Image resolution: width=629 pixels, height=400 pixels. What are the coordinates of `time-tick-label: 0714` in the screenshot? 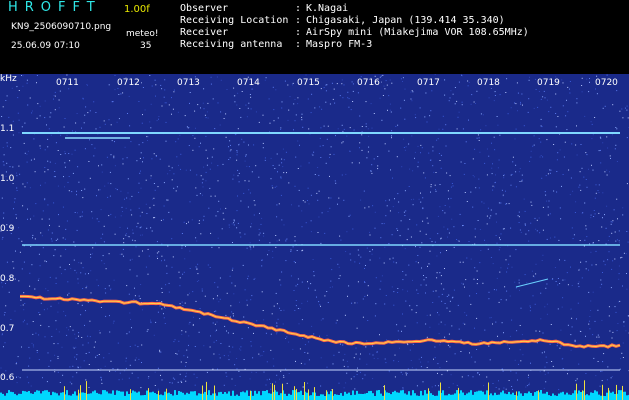 It's located at (248, 83).